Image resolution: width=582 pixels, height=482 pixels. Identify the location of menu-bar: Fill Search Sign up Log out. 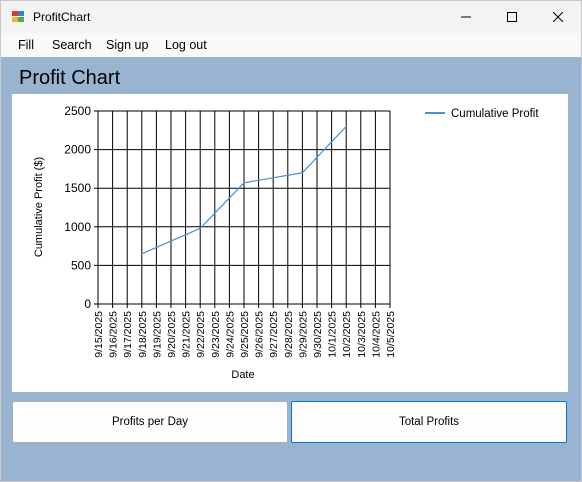
(291, 45).